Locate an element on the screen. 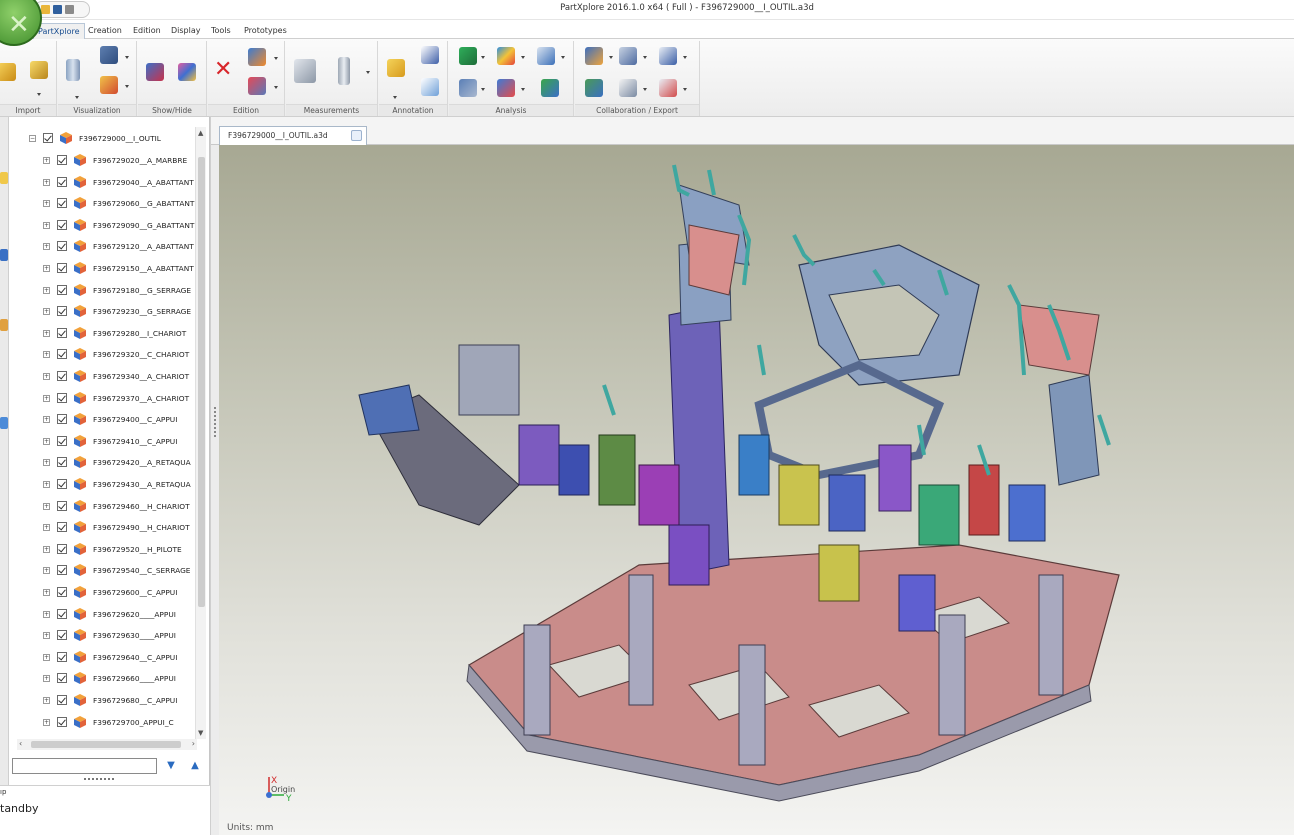 Image resolution: width=1294 pixels, height=837 pixels. tree-root-item: − F396729000__I_OUTIL is located at coordinates (104, 139).